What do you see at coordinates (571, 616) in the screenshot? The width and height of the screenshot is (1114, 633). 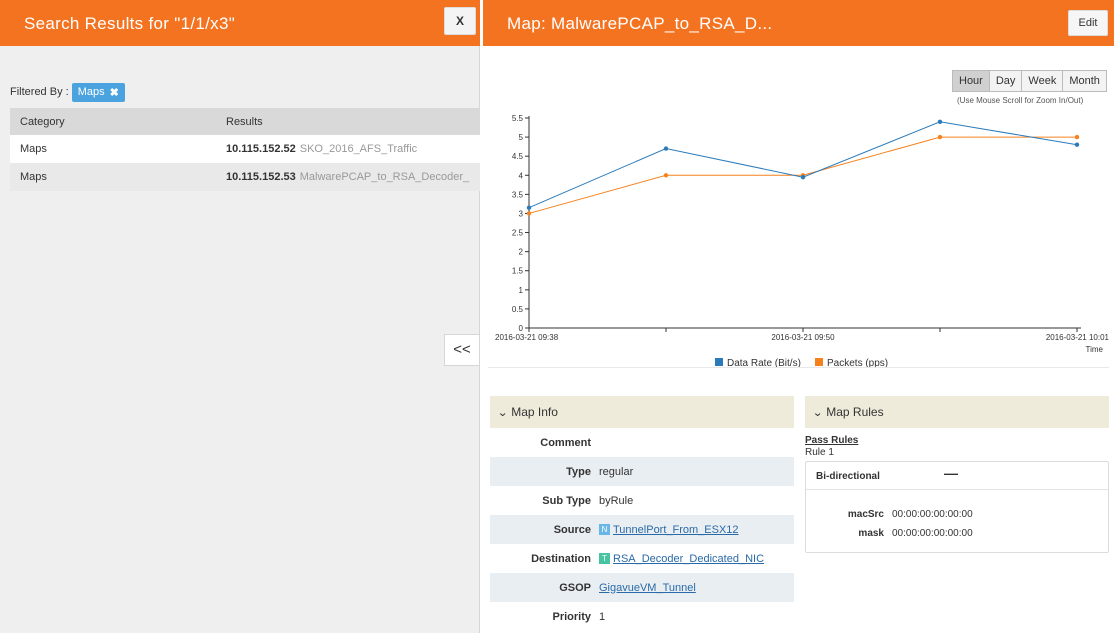 I see `info-label: Priority` at bounding box center [571, 616].